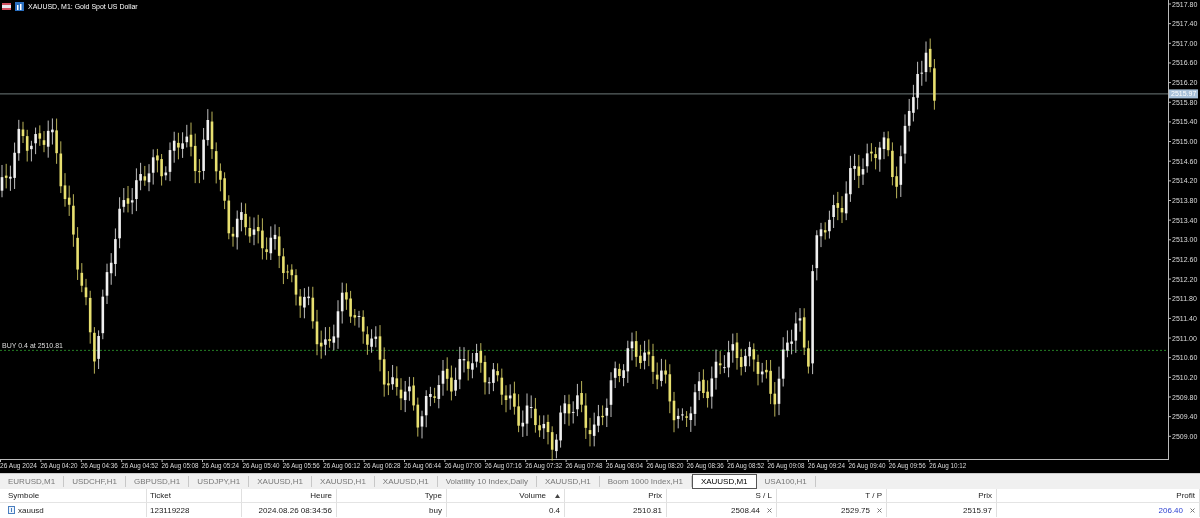 The image size is (1200, 518). Describe the element at coordinates (724, 481) in the screenshot. I see `chart-tab: XAUUSD,M1` at that location.